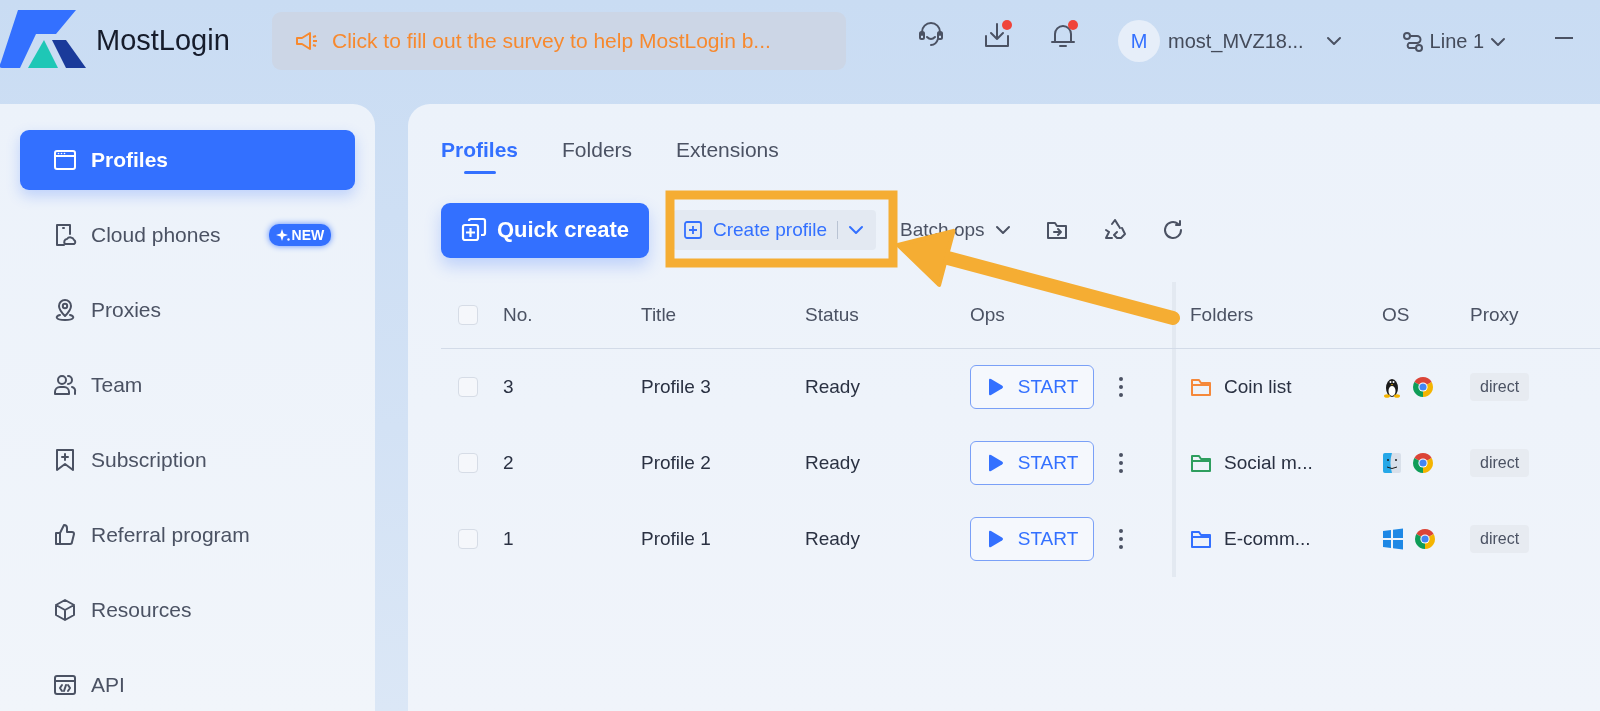 The image size is (1600, 711). What do you see at coordinates (282, 235) in the screenshot?
I see `sparkle-icon` at bounding box center [282, 235].